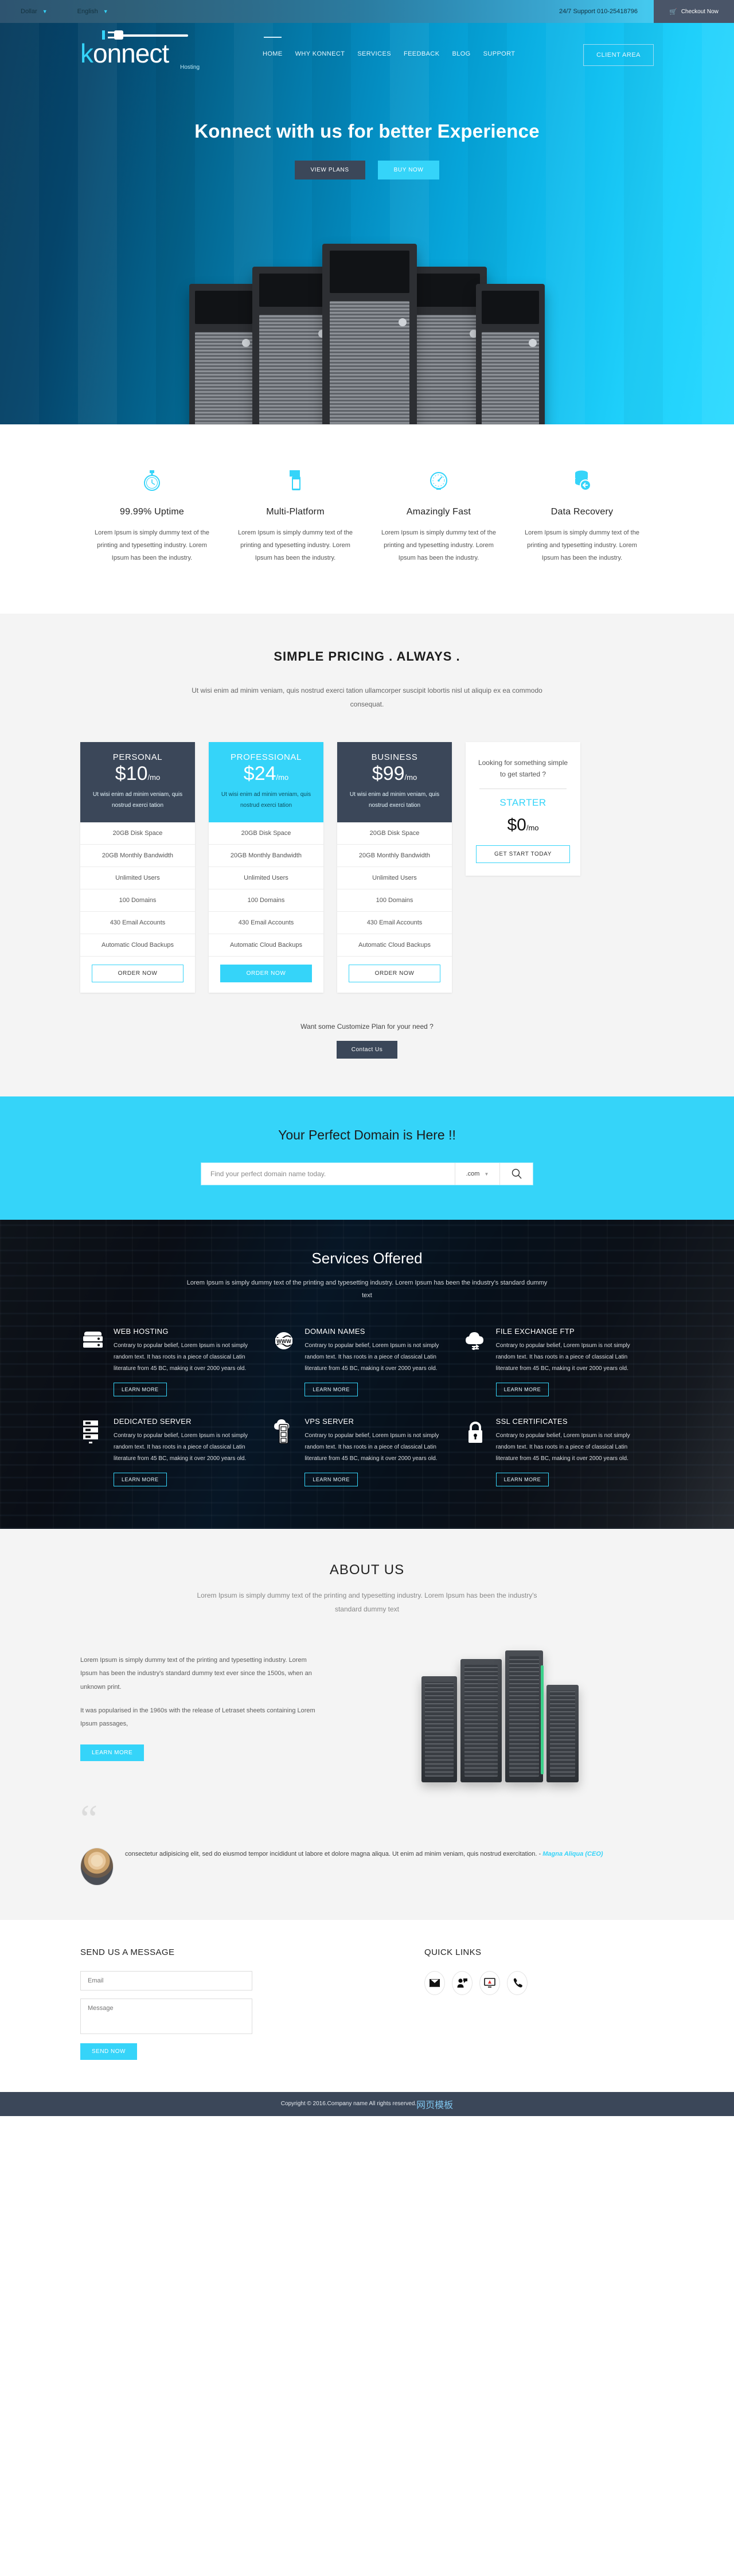 The width and height of the screenshot is (734, 2576). I want to click on nav-item-feedback: FEEDBACK, so click(422, 55).